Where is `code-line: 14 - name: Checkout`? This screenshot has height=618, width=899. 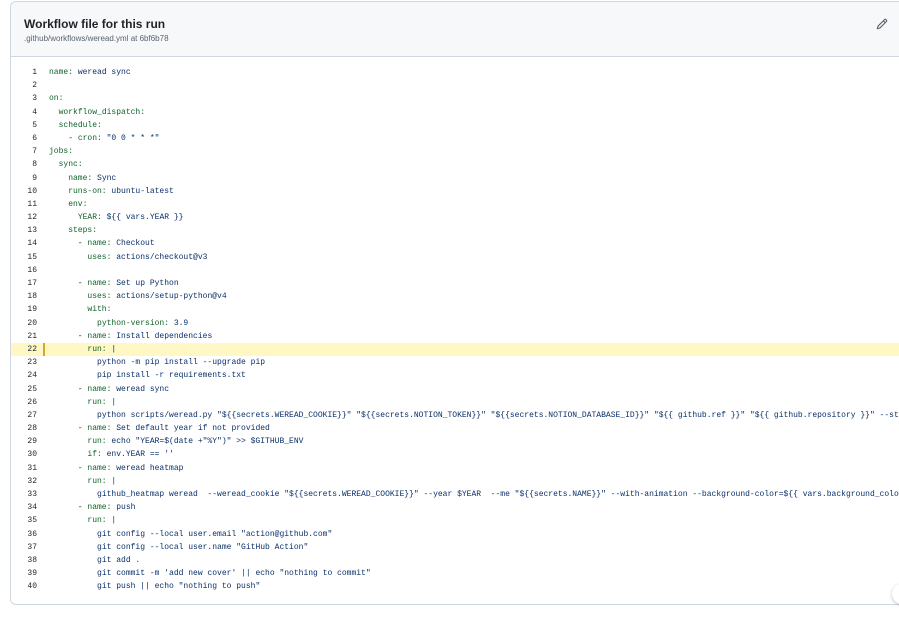 code-line: 14 - name: Checkout is located at coordinates (455, 243).